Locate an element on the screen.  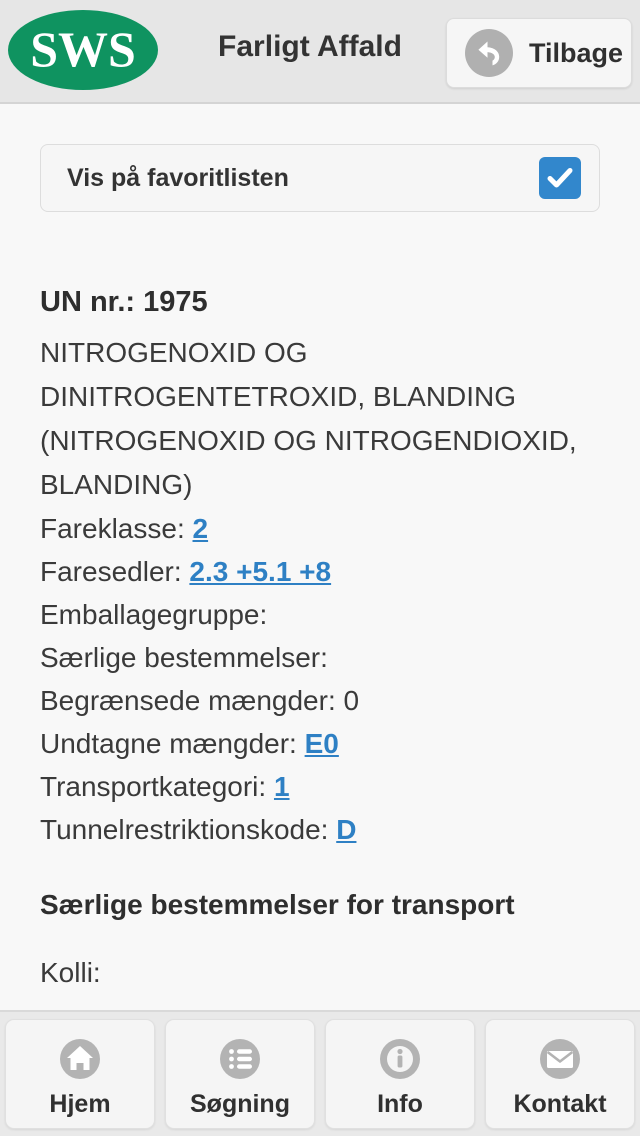
back-button-label: Tilbage is located at coordinates (576, 52).